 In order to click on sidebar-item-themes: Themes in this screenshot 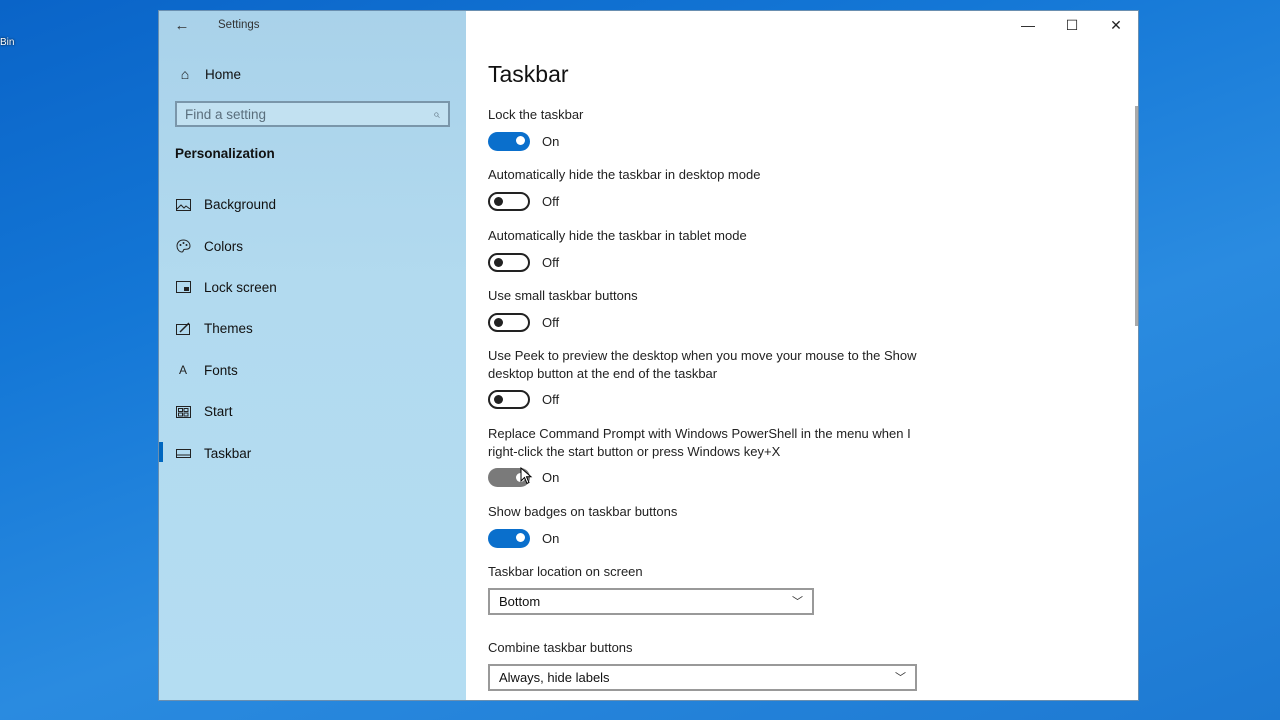, I will do `click(312, 328)`.